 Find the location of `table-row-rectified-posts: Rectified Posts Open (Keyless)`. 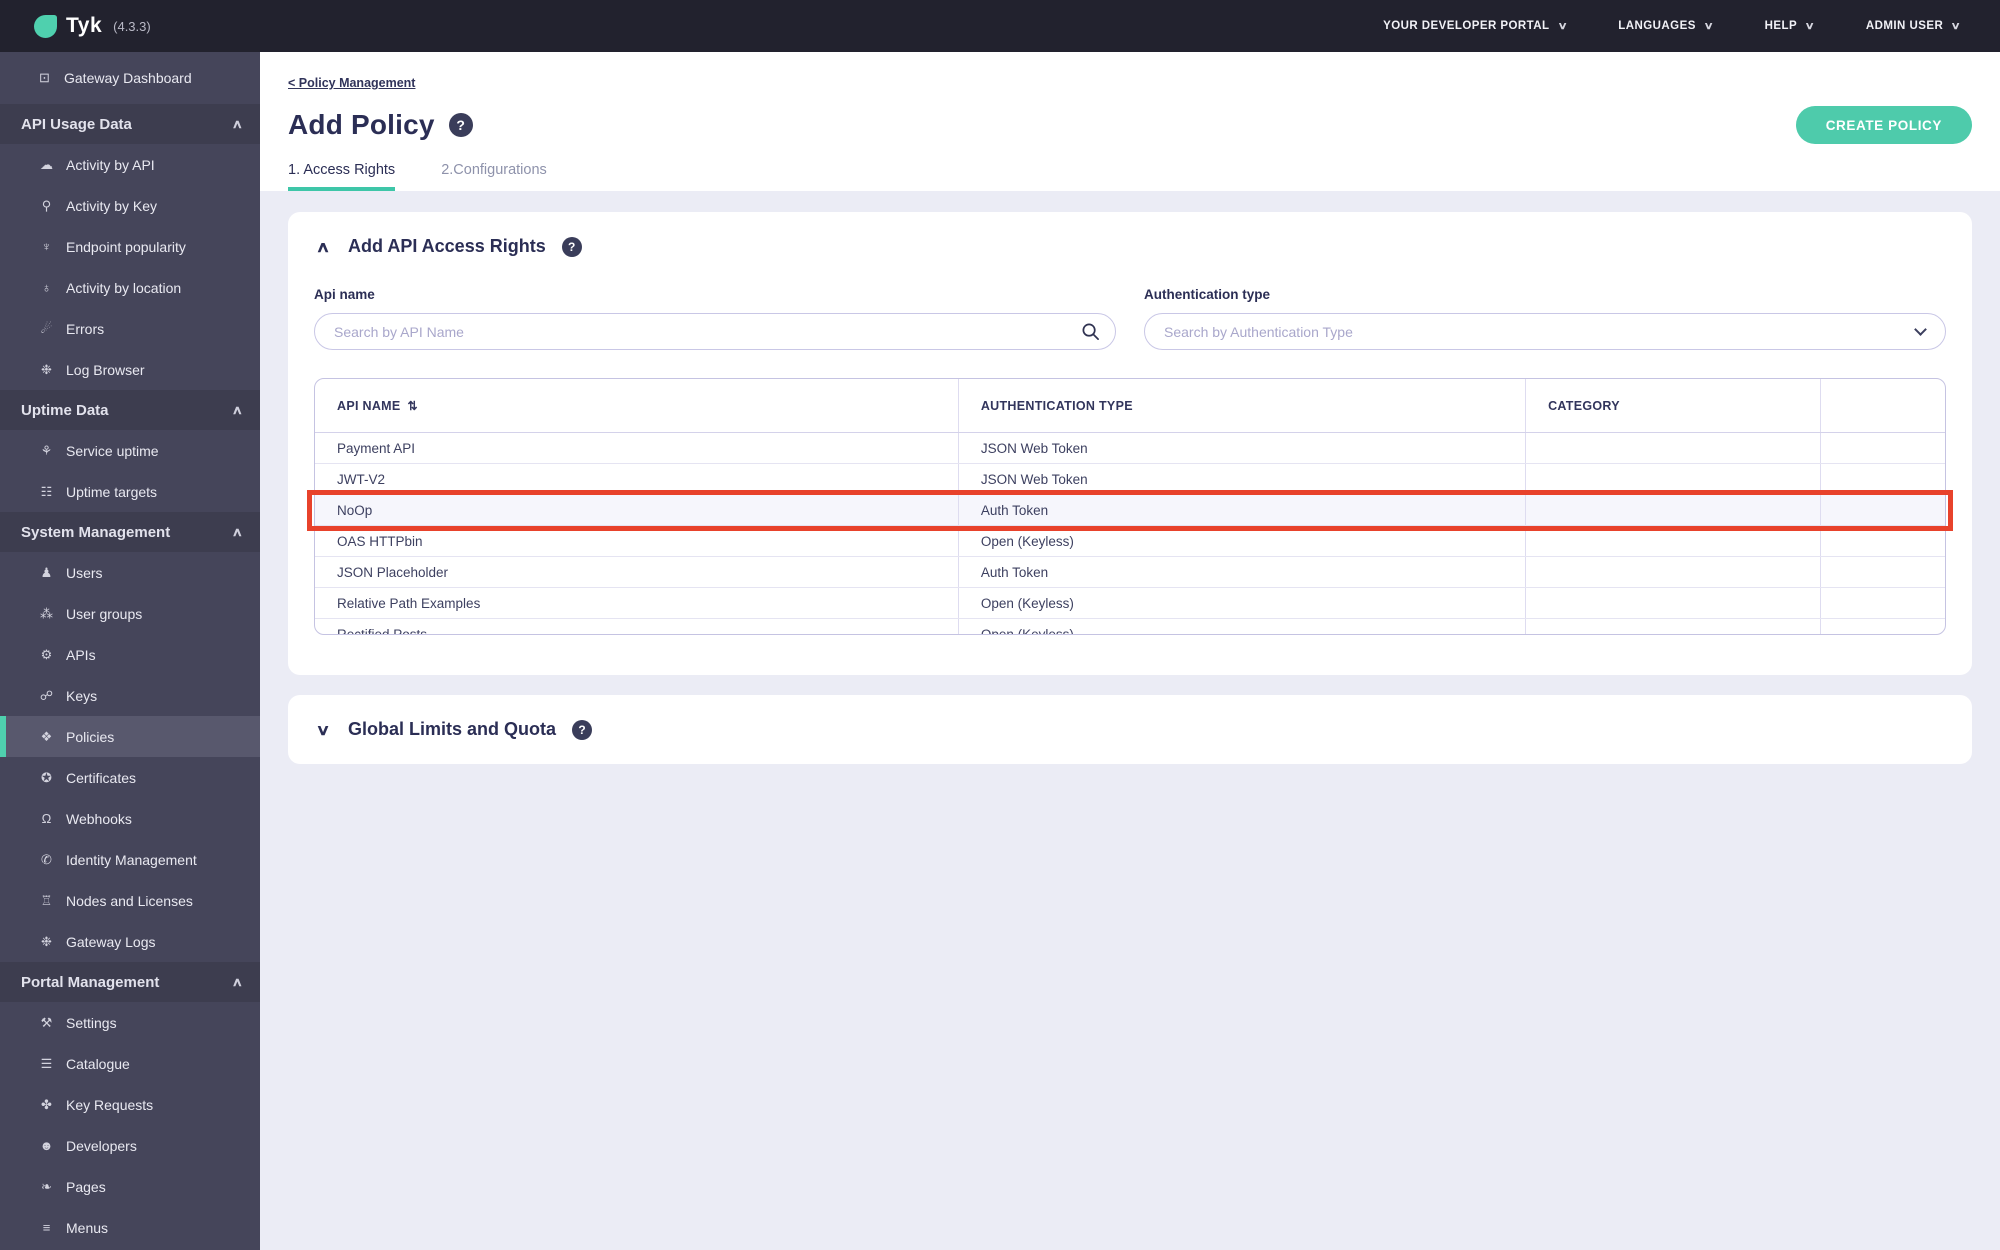

table-row-rectified-posts: Rectified Posts Open (Keyless) is located at coordinates (1130, 626).